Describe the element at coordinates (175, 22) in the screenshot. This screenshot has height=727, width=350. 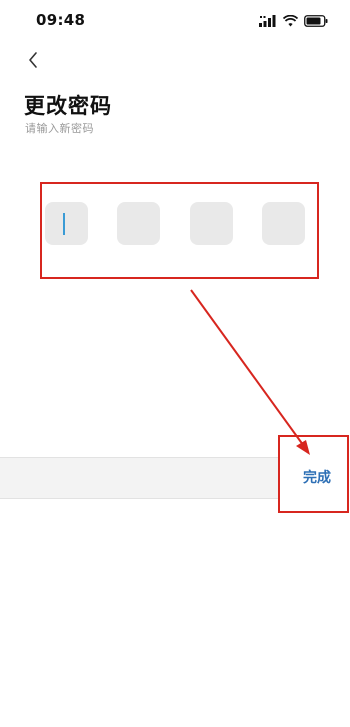
I see `status-bar: 09:48` at that location.